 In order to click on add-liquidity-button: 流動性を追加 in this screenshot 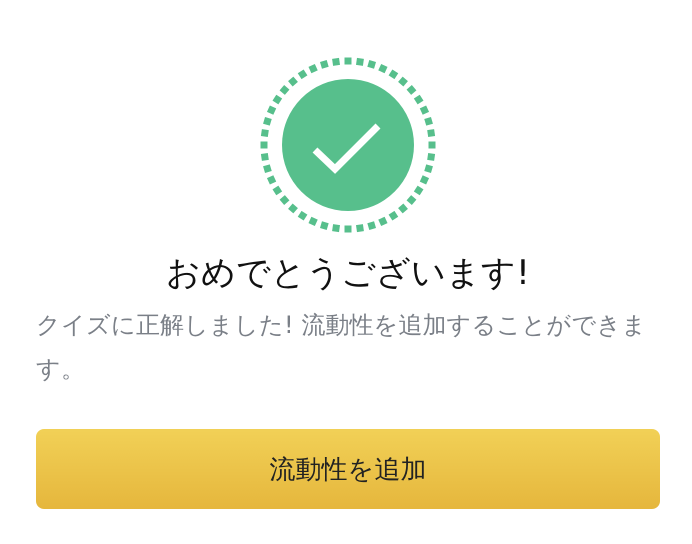, I will do `click(348, 469)`.